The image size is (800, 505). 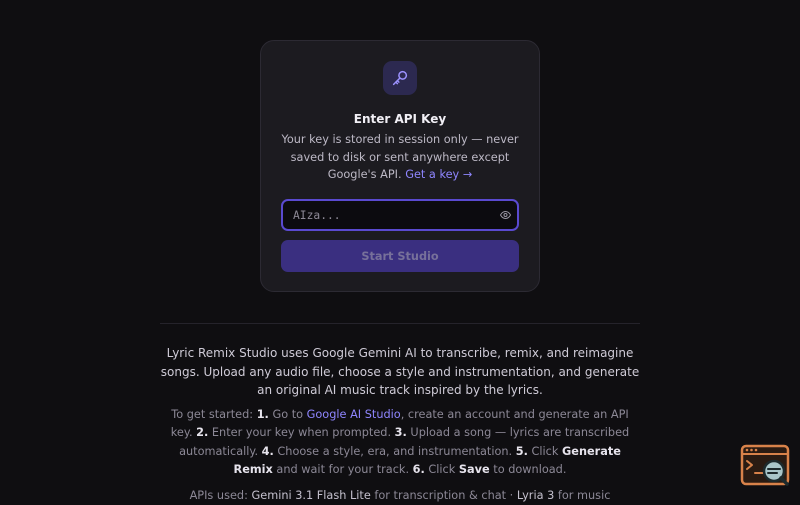 What do you see at coordinates (505, 215) in the screenshot?
I see `eye-icon` at bounding box center [505, 215].